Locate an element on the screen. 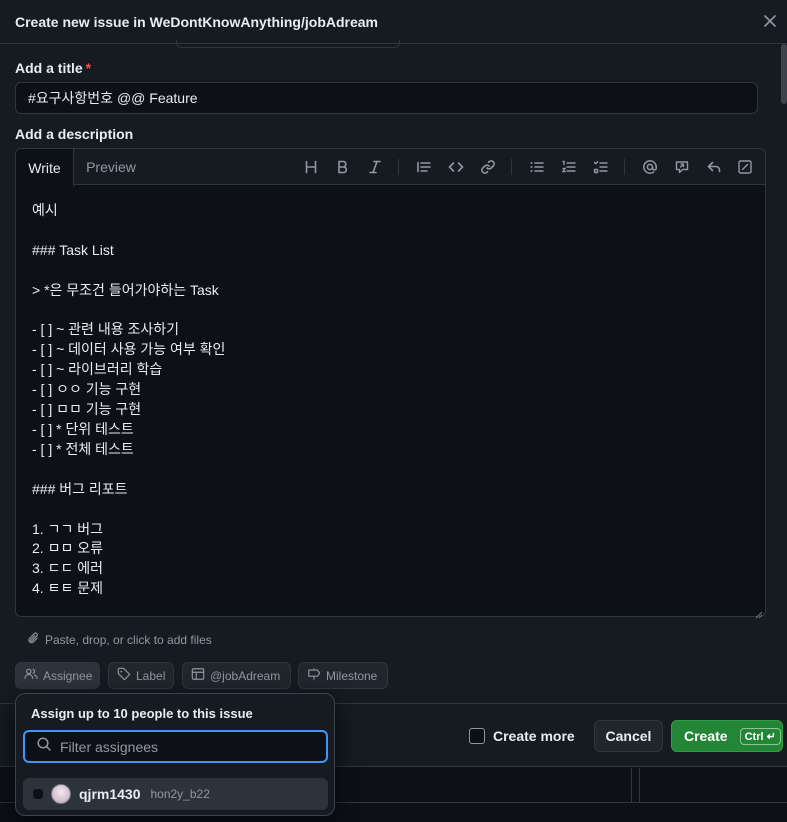 The height and width of the screenshot is (822, 787). required-mark: * is located at coordinates (88, 68).